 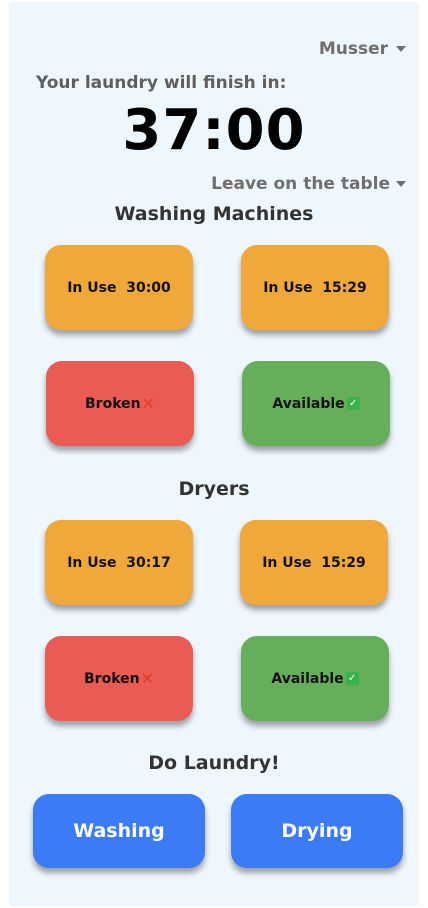 I want to click on notify-dropdown: Leave on the table, so click(x=308, y=184).